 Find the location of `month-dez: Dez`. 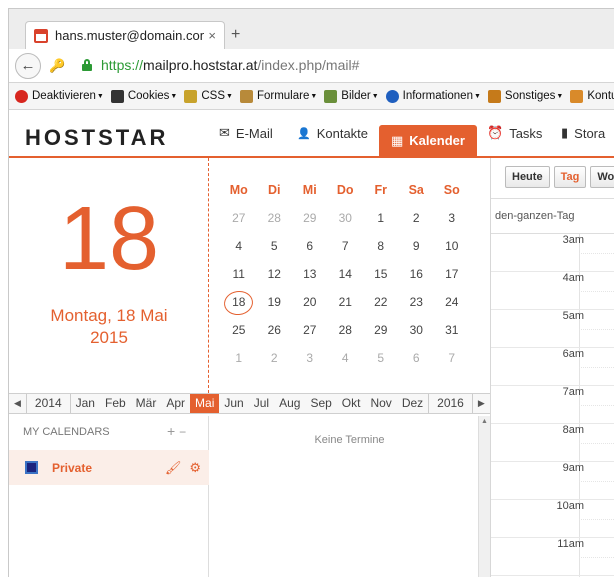

month-dez: Dez is located at coordinates (412, 403).